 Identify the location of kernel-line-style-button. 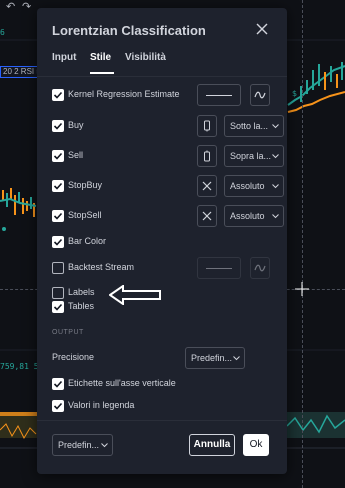
(219, 95).